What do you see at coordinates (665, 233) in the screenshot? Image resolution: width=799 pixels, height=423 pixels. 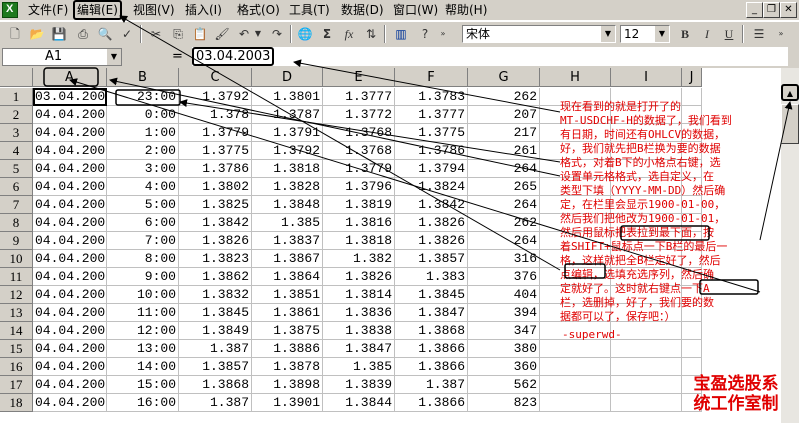 I see `highlight-drag-text` at bounding box center [665, 233].